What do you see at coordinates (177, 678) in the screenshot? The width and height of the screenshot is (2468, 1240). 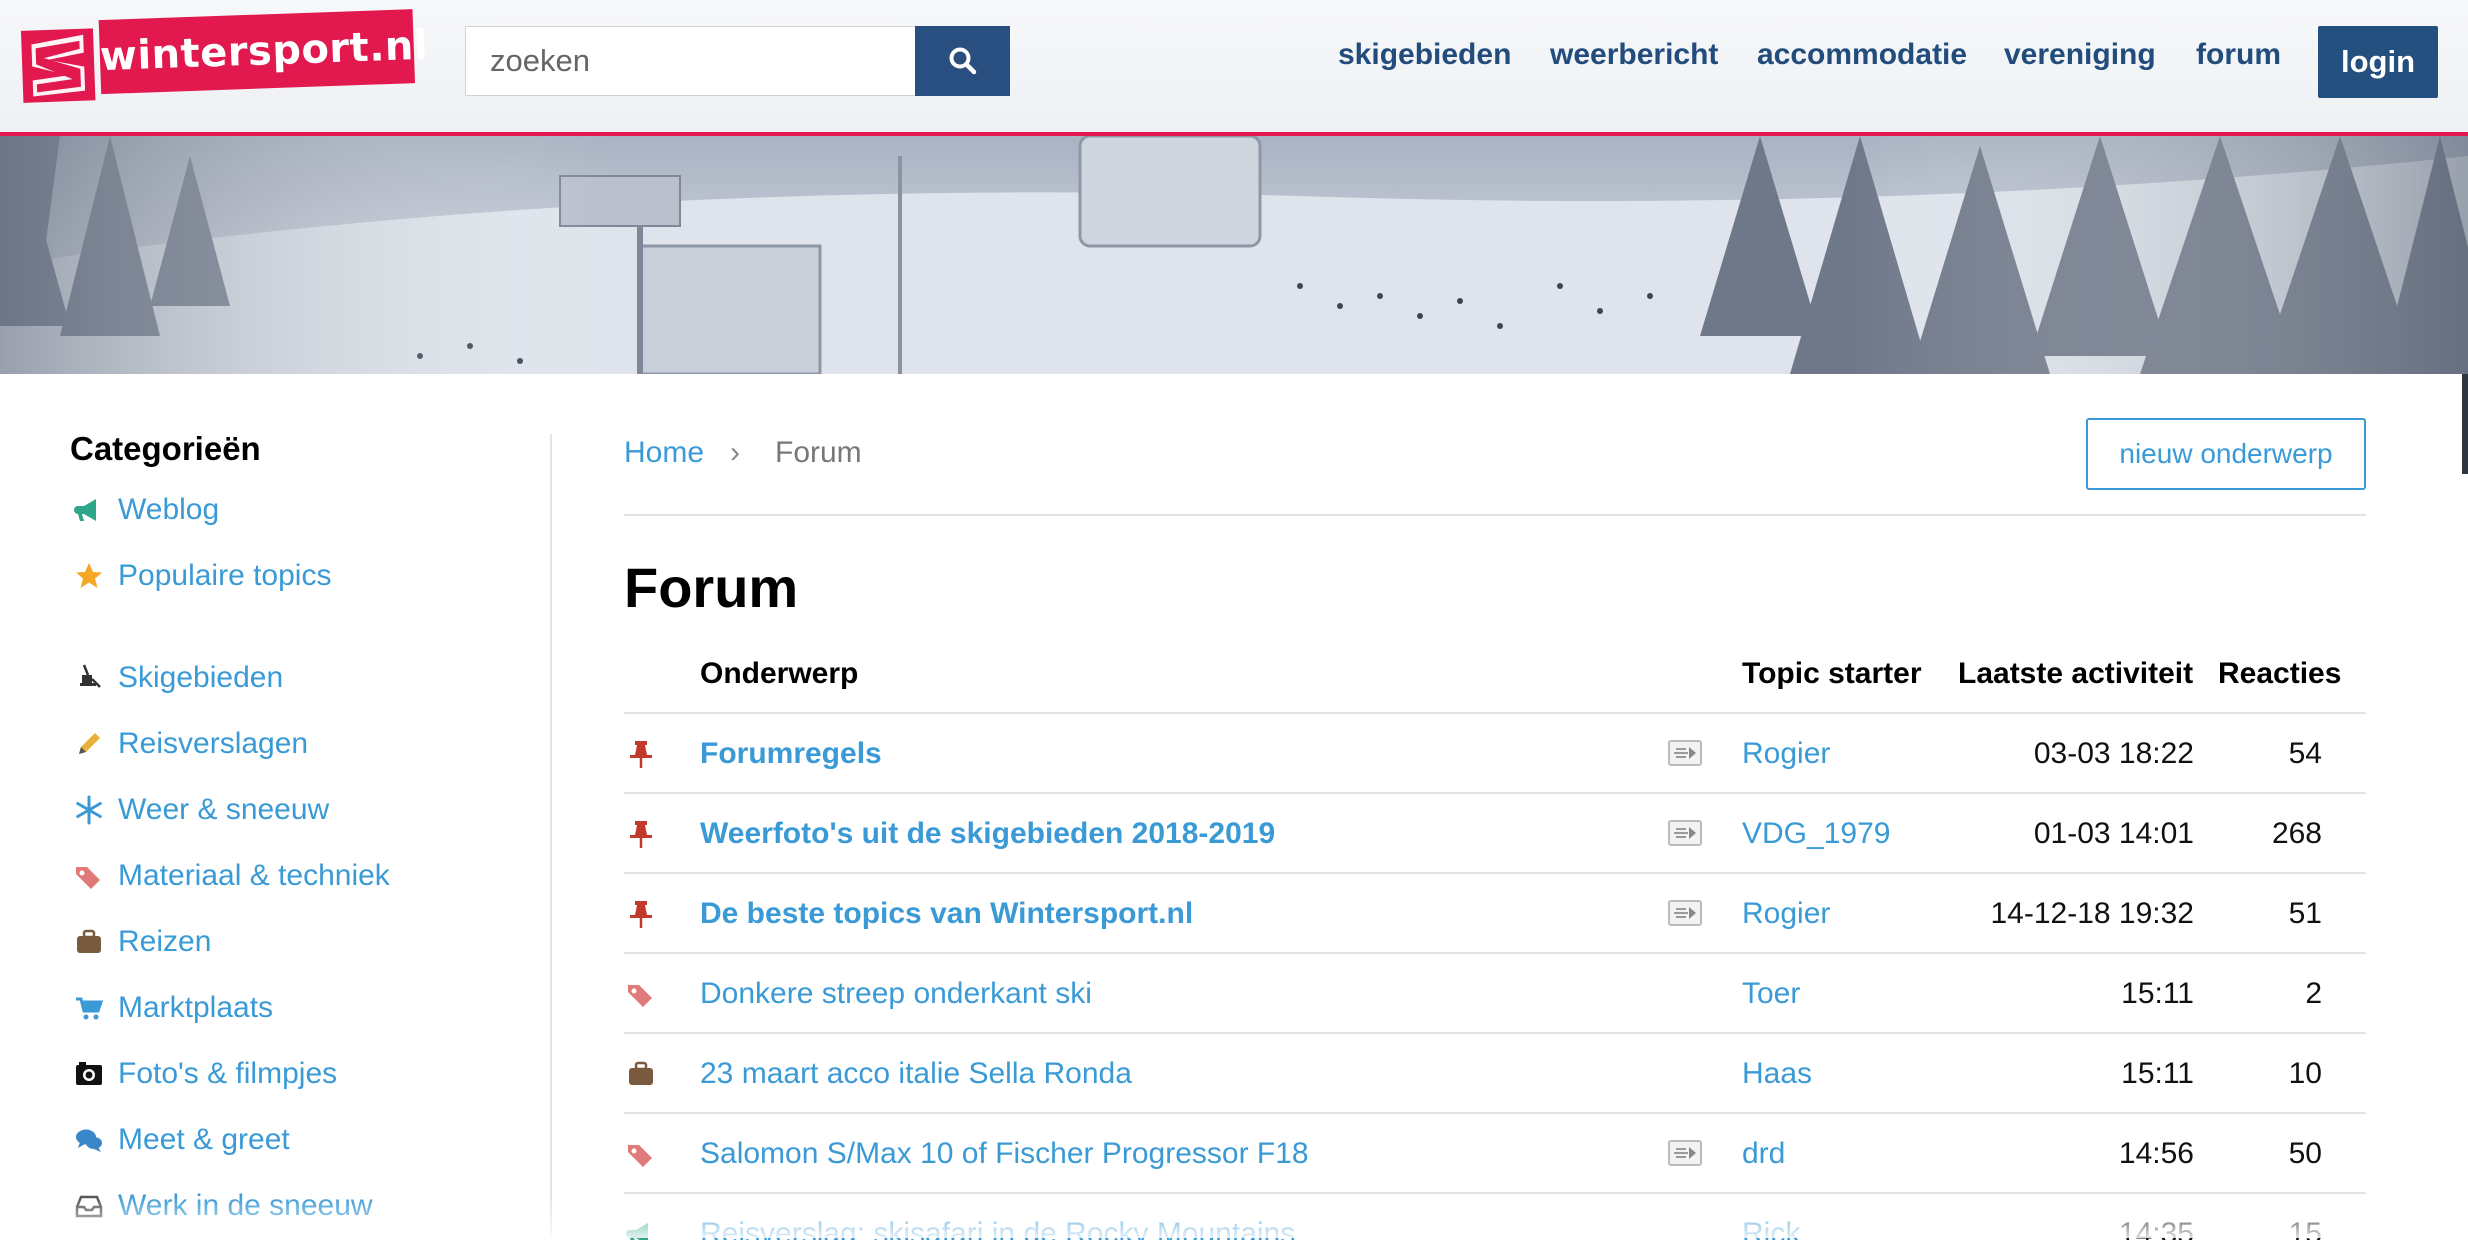 I see `sidebar-item-skigebieden: Skigebieden` at bounding box center [177, 678].